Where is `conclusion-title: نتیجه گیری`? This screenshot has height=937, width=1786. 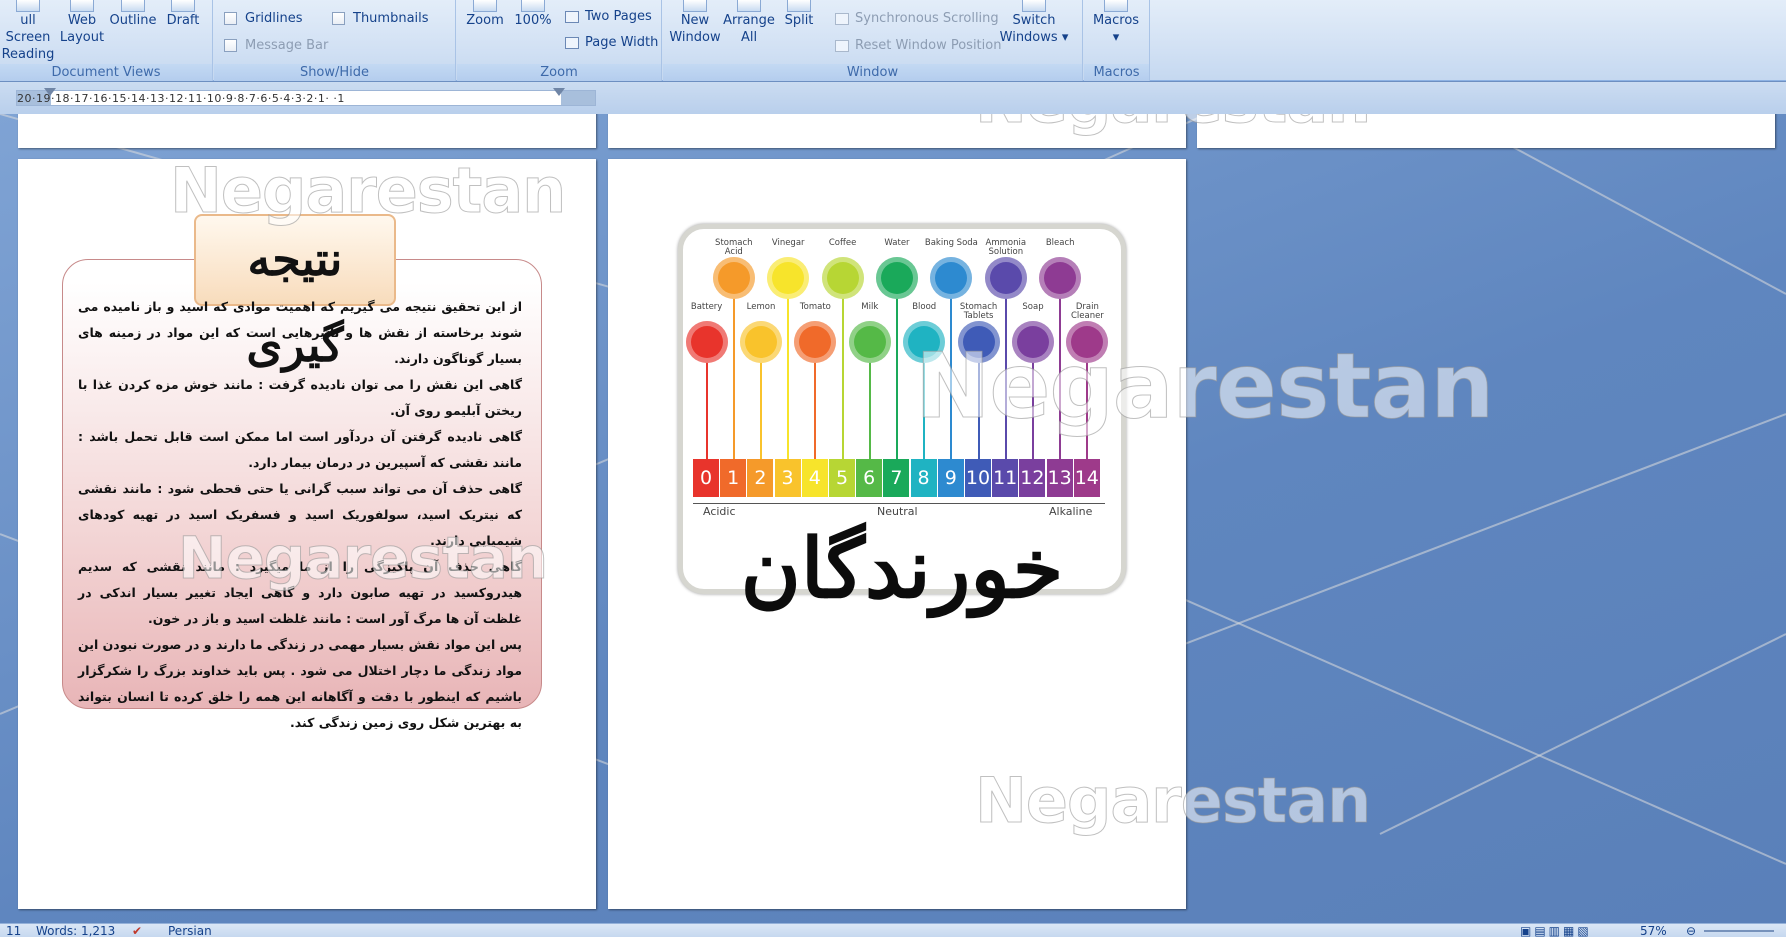 conclusion-title: نتیجه گیری is located at coordinates (295, 293).